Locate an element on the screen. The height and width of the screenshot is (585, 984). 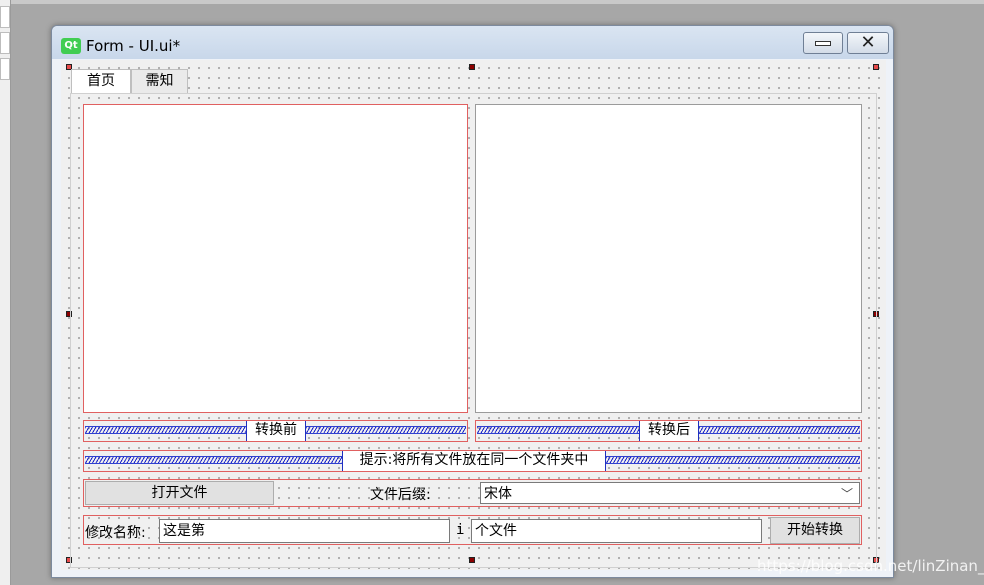
after-label-row: 转换后 is located at coordinates (668, 431).